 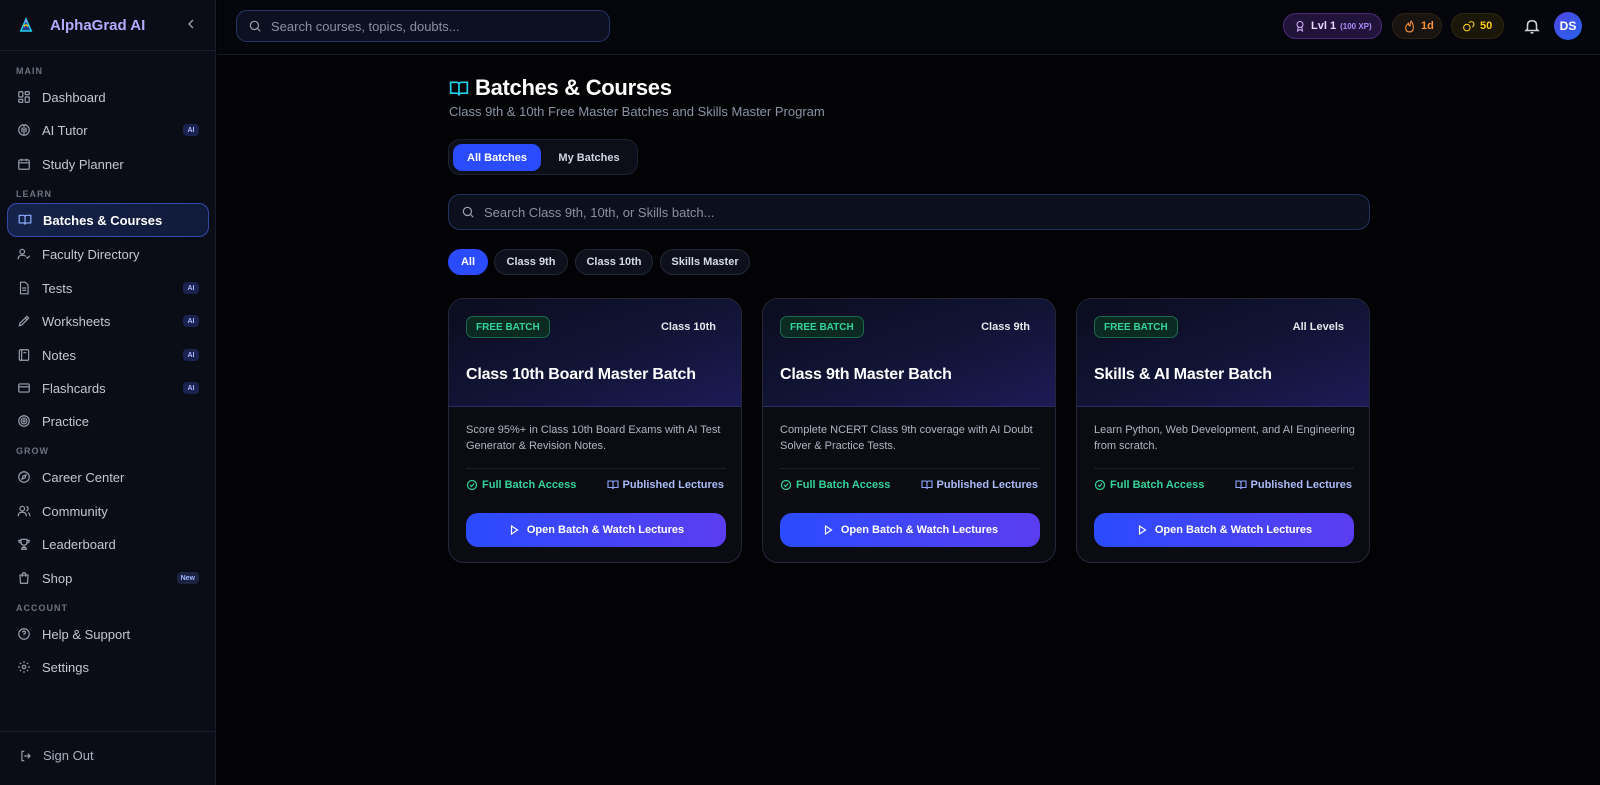 What do you see at coordinates (543, 157) in the screenshot?
I see `batch-tabs: All Batches My Batches` at bounding box center [543, 157].